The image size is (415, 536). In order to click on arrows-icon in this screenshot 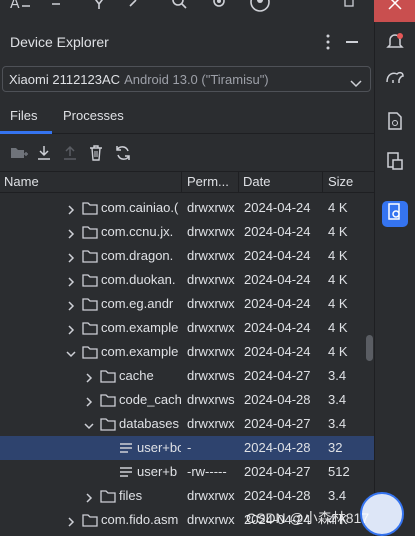, I will do `click(137, 7)`.